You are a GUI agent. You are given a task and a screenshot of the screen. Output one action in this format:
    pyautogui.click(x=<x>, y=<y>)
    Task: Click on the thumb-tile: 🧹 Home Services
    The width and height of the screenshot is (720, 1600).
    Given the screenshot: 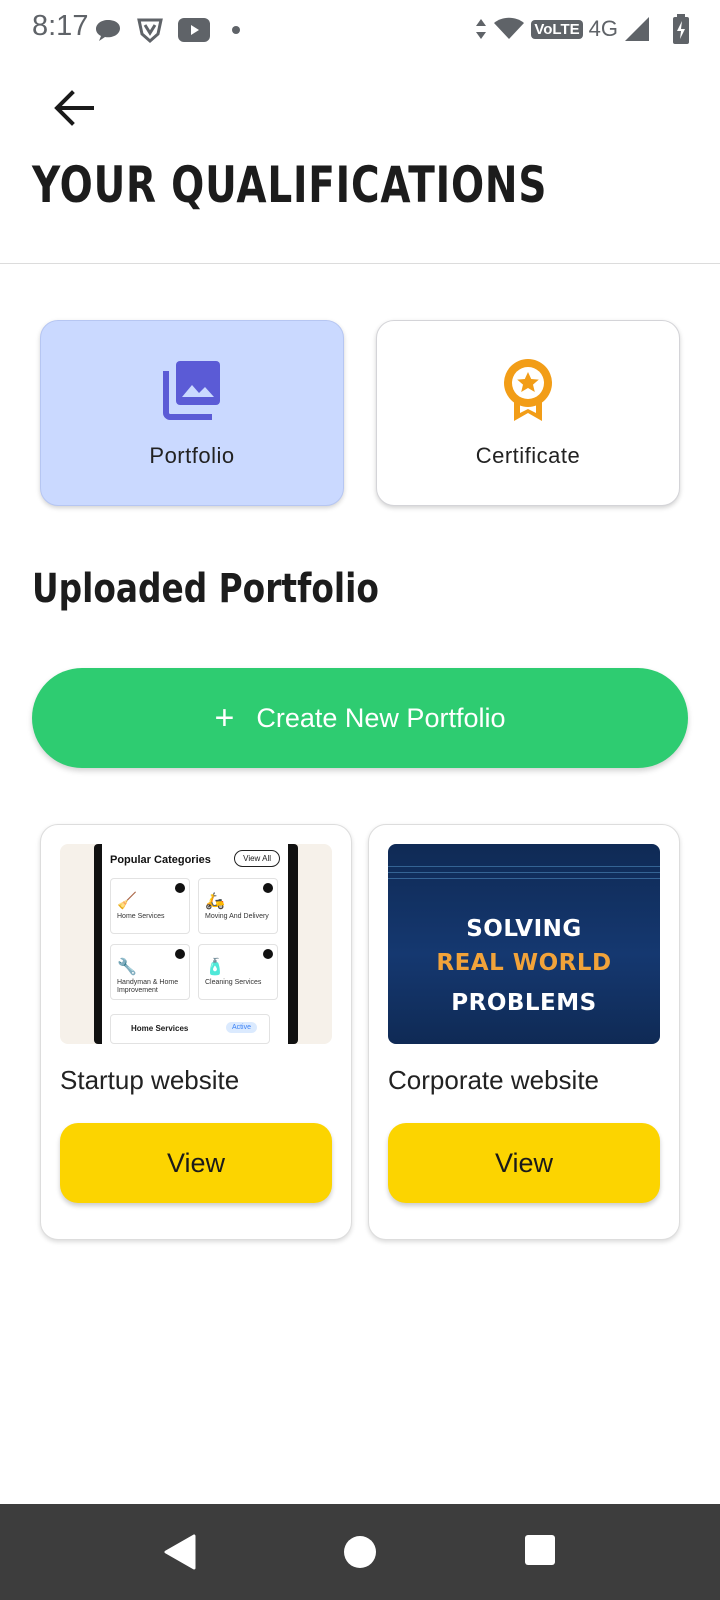 What is the action you would take?
    pyautogui.click(x=150, y=906)
    